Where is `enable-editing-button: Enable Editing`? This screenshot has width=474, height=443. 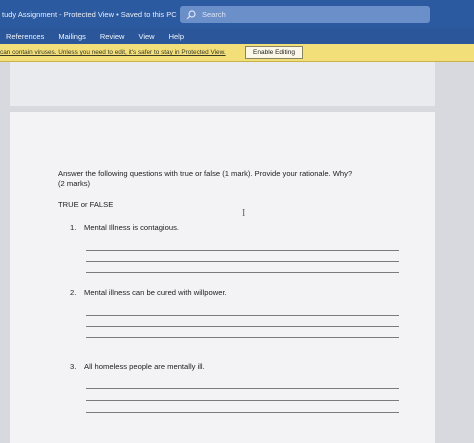 enable-editing-button: Enable Editing is located at coordinates (274, 52).